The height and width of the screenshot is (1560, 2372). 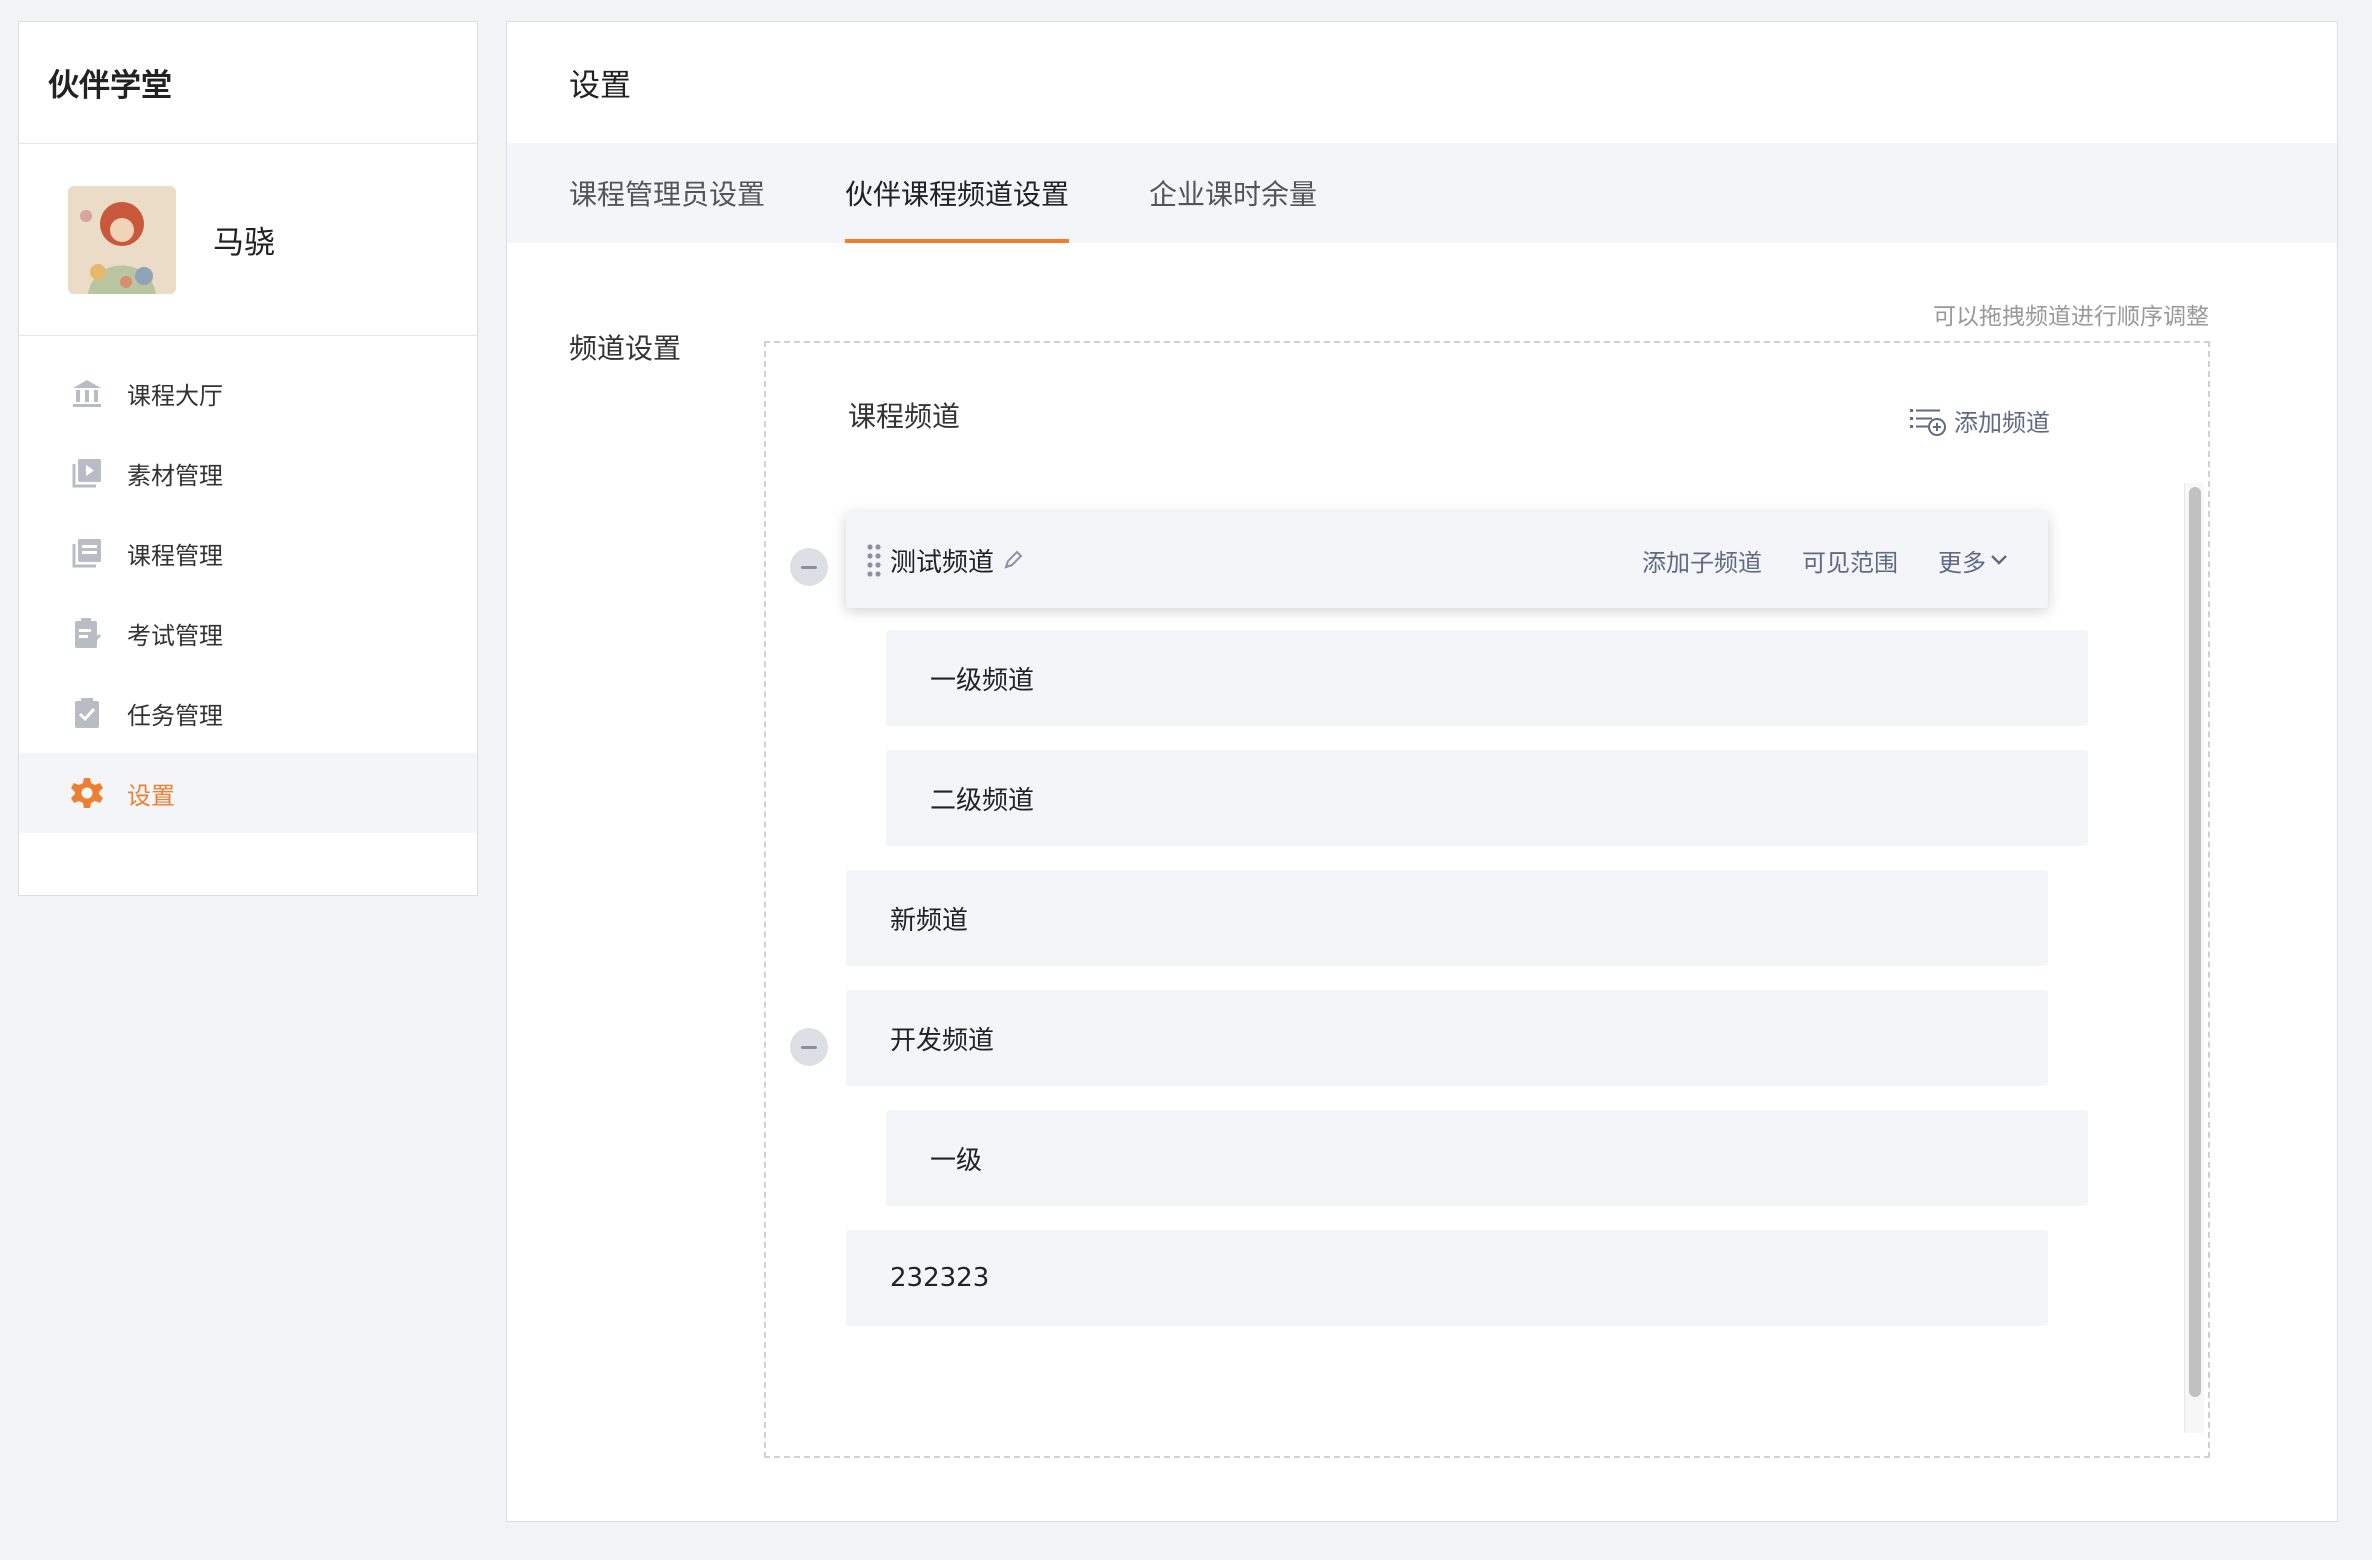 What do you see at coordinates (1962, 562) in the screenshot?
I see `more-label: 更多` at bounding box center [1962, 562].